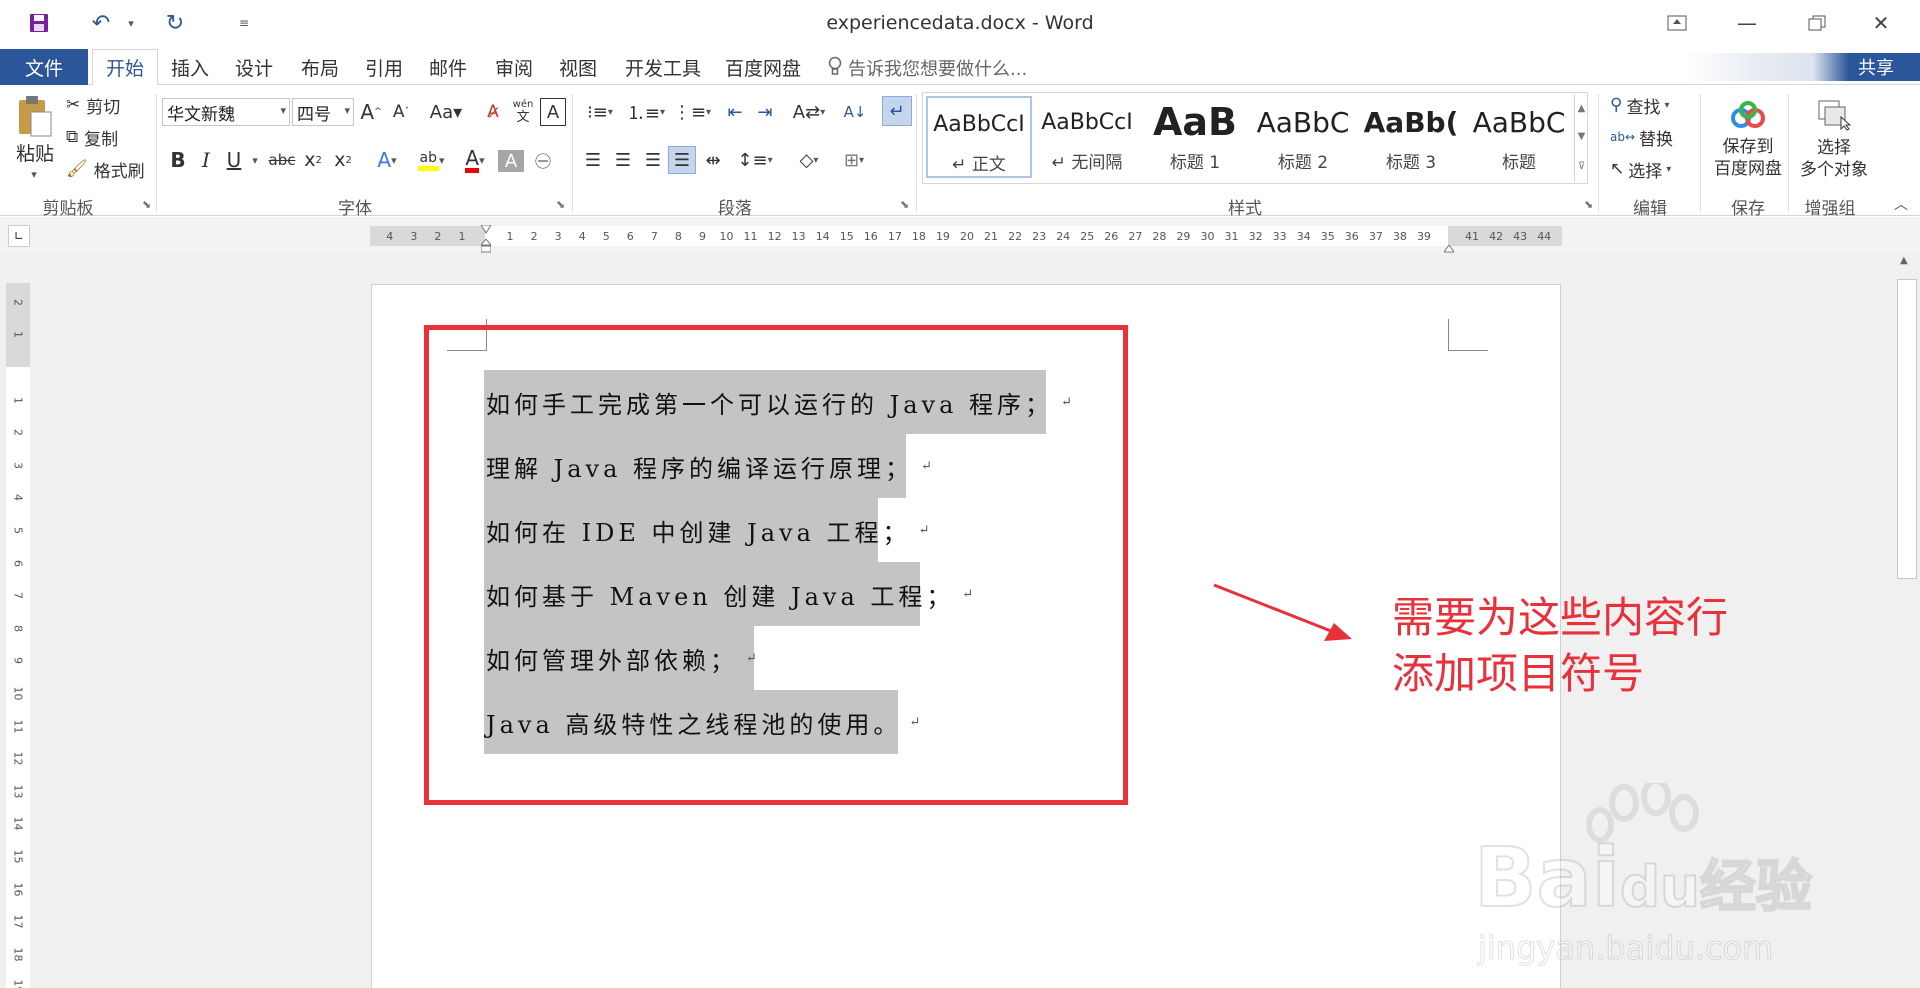  Describe the element at coordinates (35, 152) in the screenshot. I see `paste-label: 粘贴` at that location.